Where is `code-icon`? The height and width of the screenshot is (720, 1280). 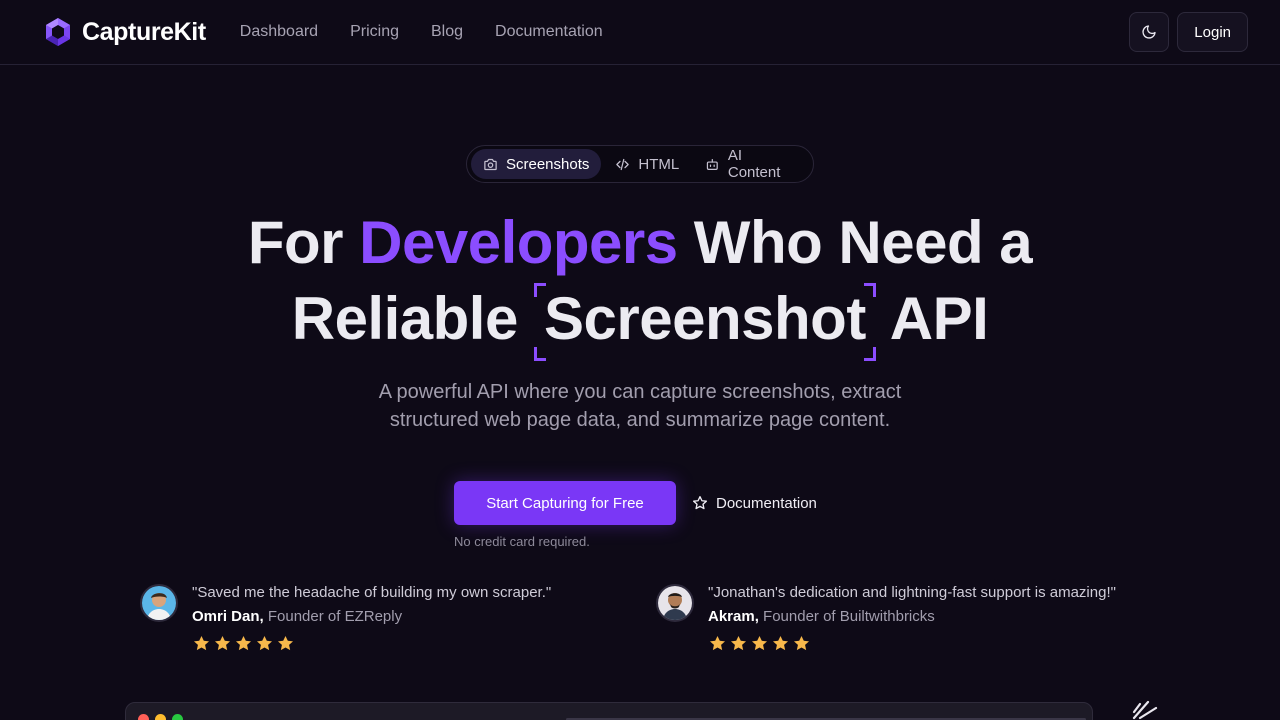
code-icon is located at coordinates (623, 164).